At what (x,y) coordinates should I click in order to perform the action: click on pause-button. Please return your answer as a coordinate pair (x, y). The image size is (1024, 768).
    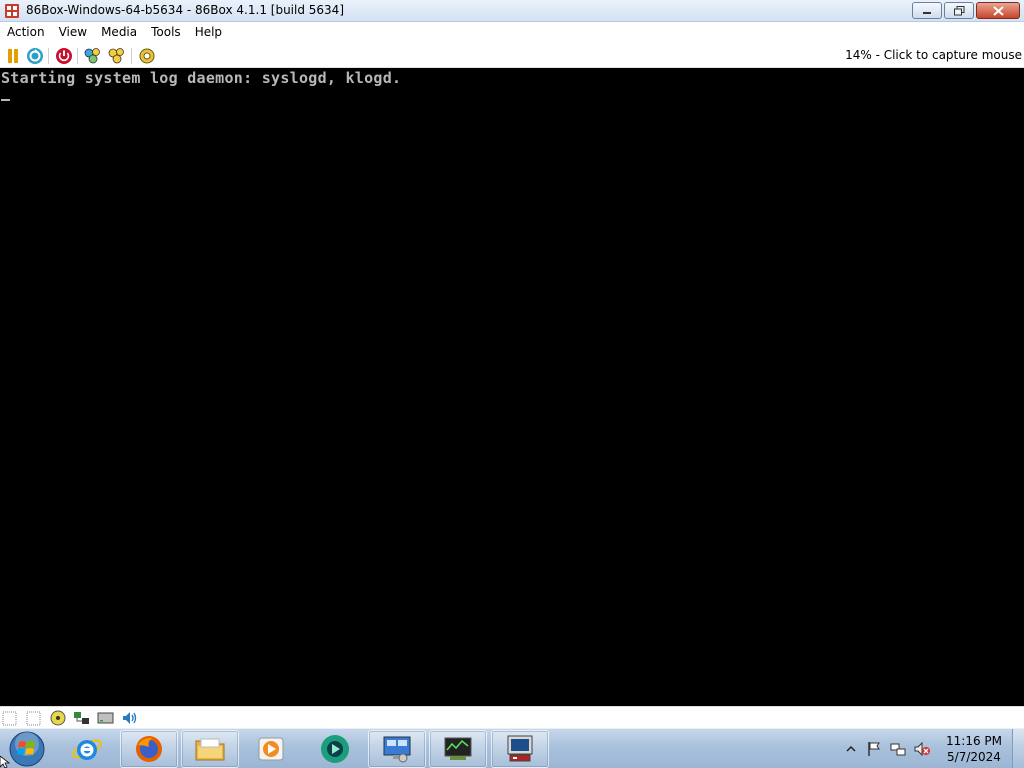
    Looking at the image, I should click on (13, 56).